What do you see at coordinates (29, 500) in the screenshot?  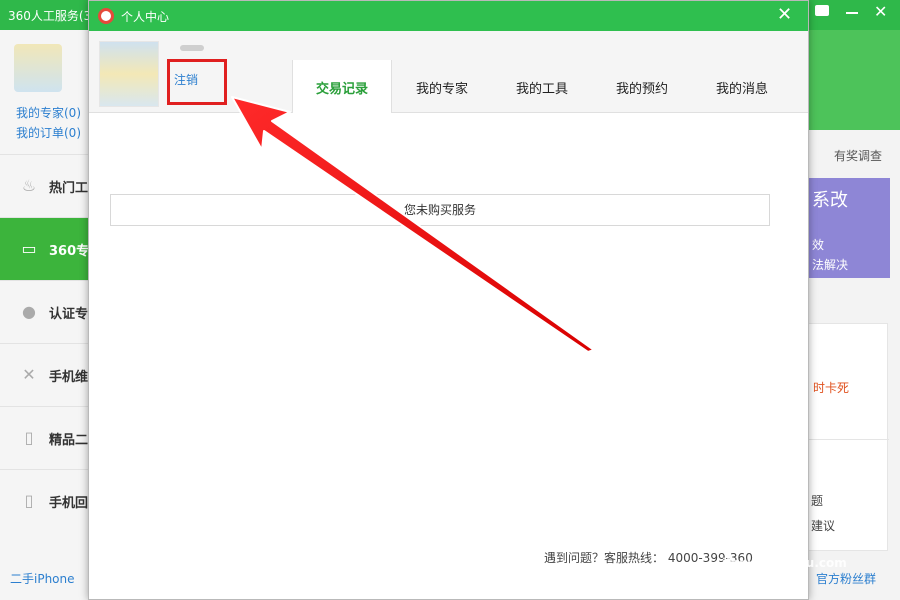 I see `phone-recycle-icon: ▯` at bounding box center [29, 500].